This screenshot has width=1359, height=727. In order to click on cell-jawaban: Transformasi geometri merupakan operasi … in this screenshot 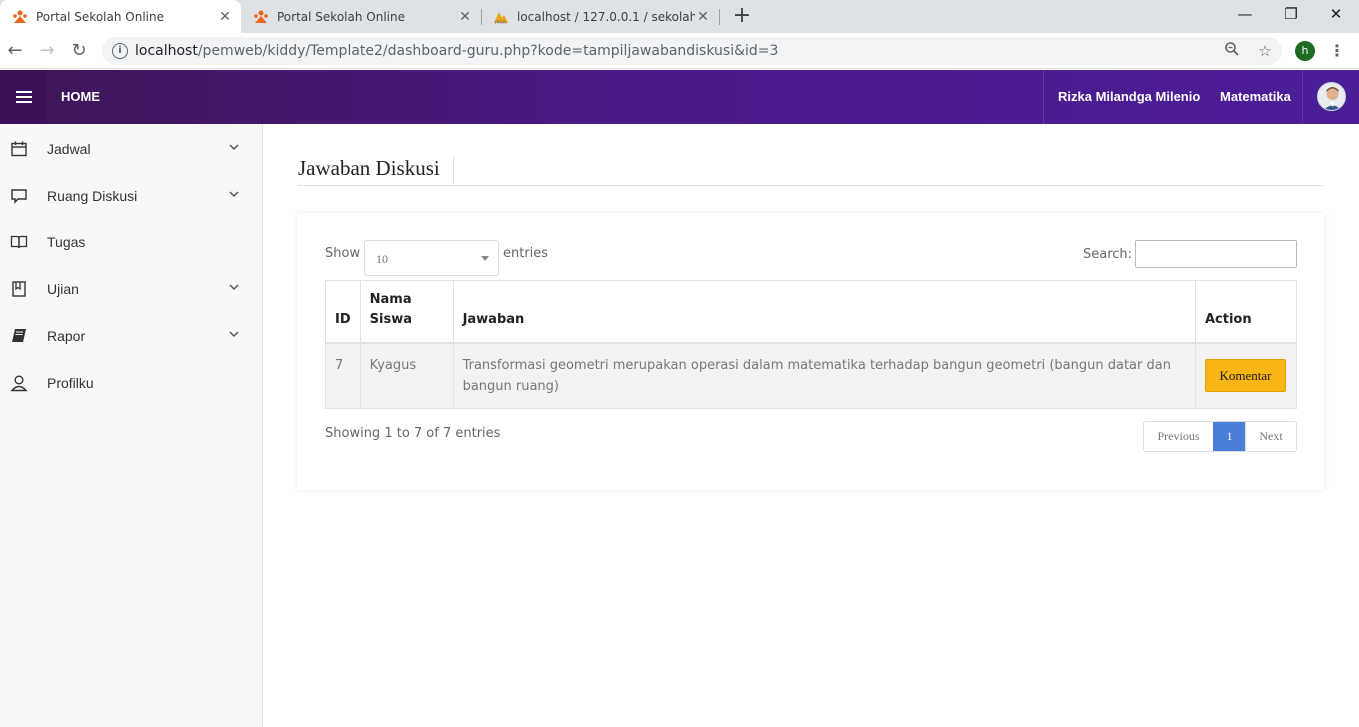, I will do `click(824, 375)`.